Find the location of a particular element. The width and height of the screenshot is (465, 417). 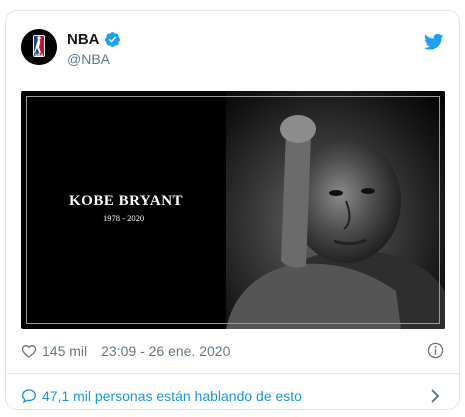

chevron-right-icon is located at coordinates (435, 396).